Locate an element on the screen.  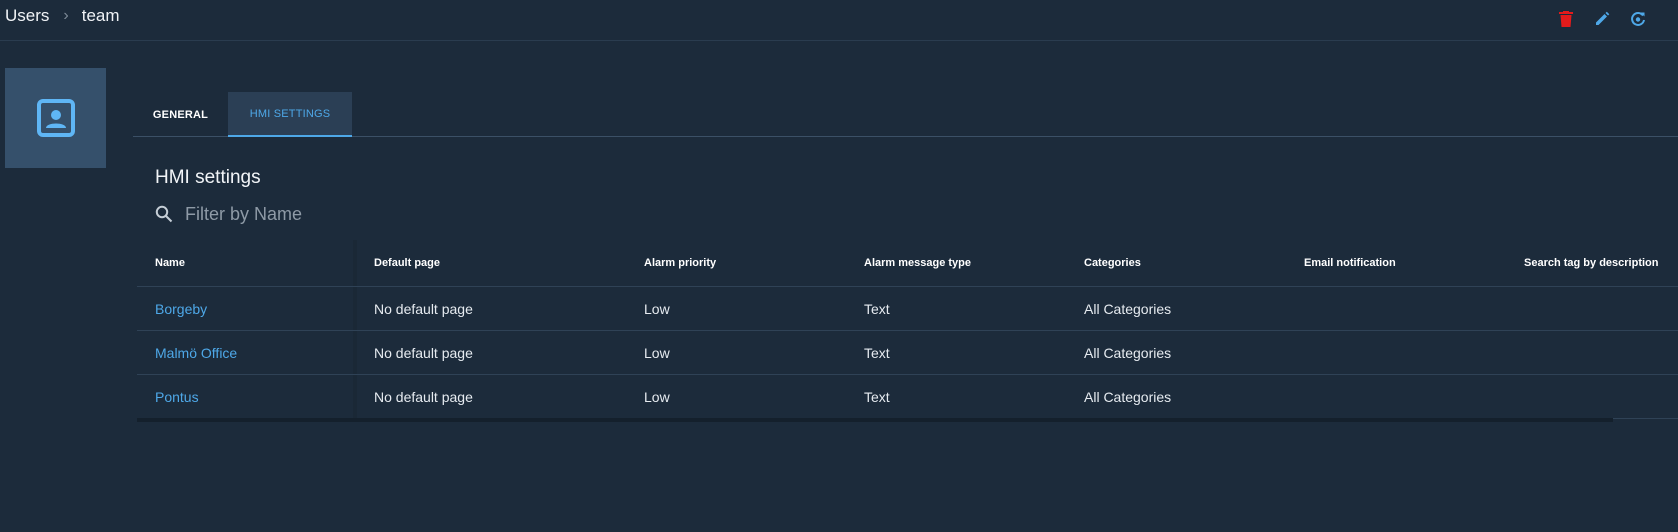
header-actions is located at coordinates (1609, 19).